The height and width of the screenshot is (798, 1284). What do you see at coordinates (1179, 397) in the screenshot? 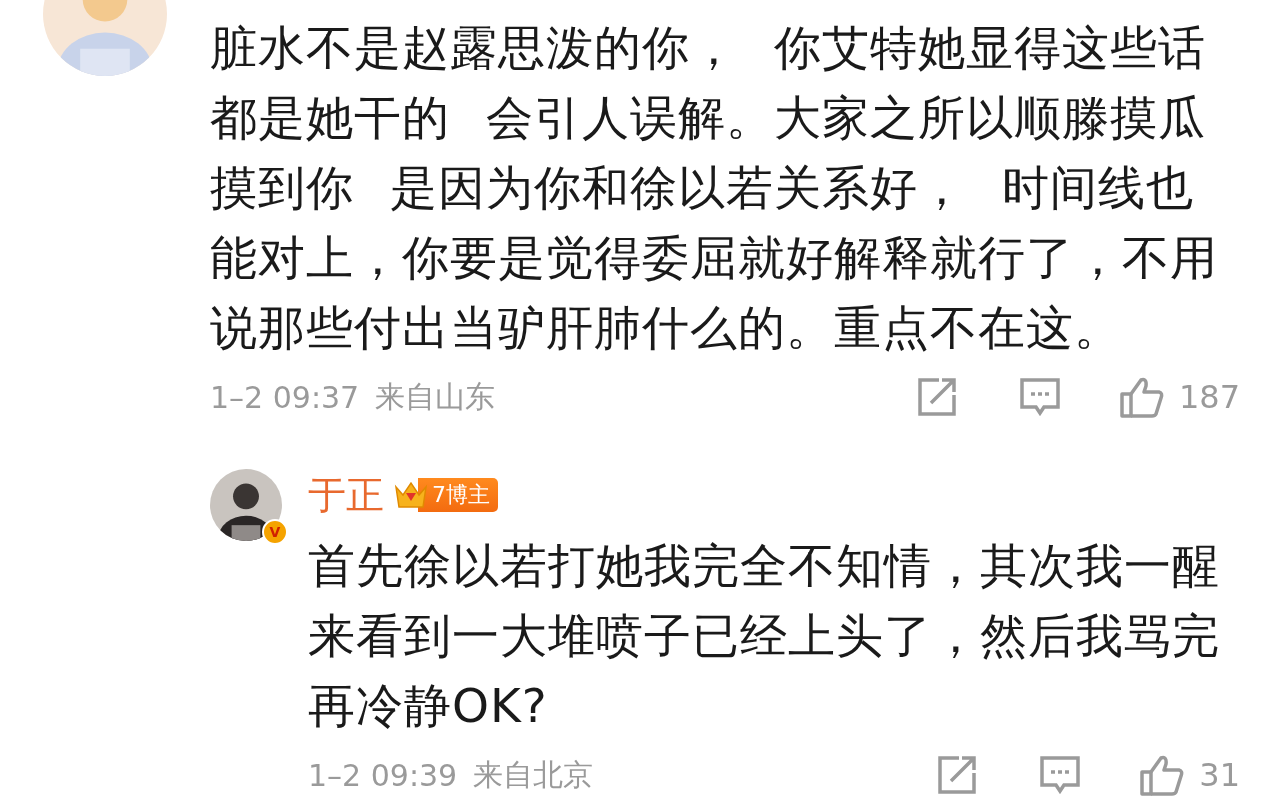
I see `like-button: 187` at bounding box center [1179, 397].